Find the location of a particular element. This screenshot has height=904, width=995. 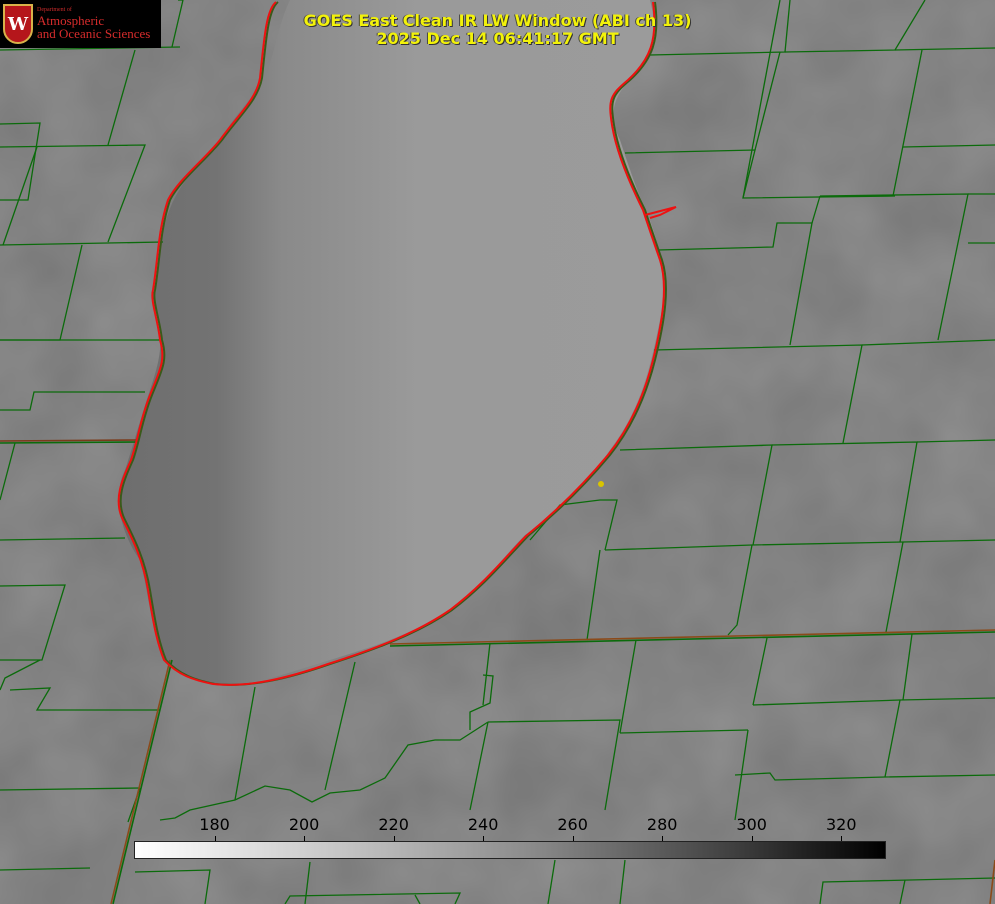

colorbar-tick-label: 280 is located at coordinates (662, 824).